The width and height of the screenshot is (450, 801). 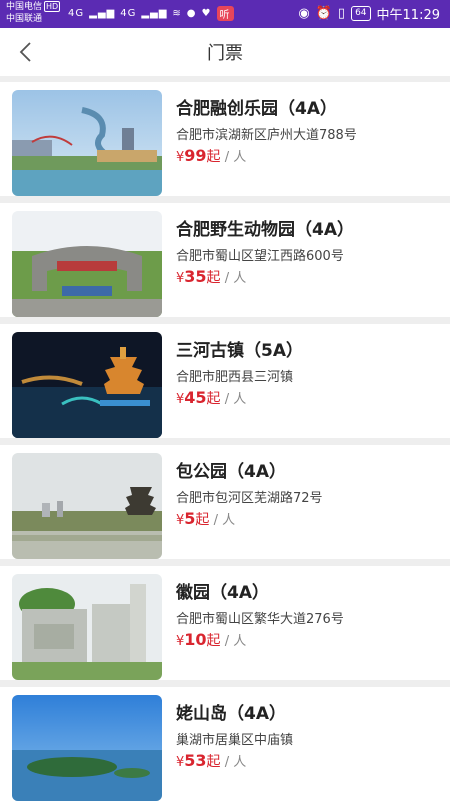 I want to click on ticket-card-4: 徽园（4A） 合肥市蜀山区繁华大道276号 ¥10起 / 人, so click(x=225, y=623).